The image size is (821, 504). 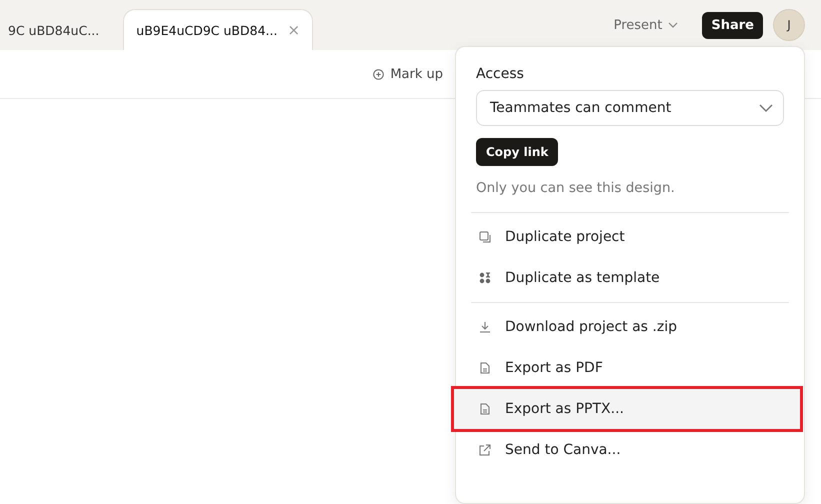 What do you see at coordinates (630, 327) in the screenshot?
I see `menu-item: Download project as .zip` at bounding box center [630, 327].